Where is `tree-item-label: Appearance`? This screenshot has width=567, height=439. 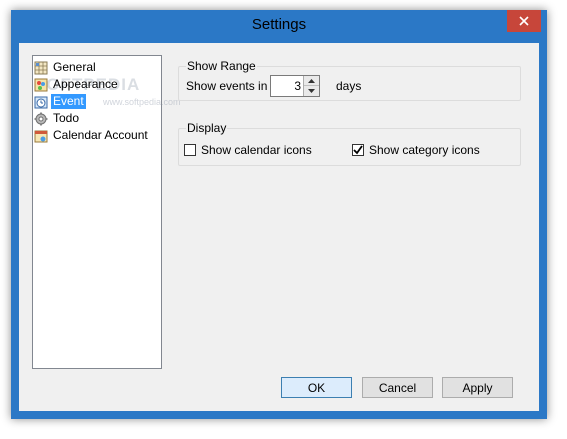 tree-item-label: Appearance is located at coordinates (85, 84).